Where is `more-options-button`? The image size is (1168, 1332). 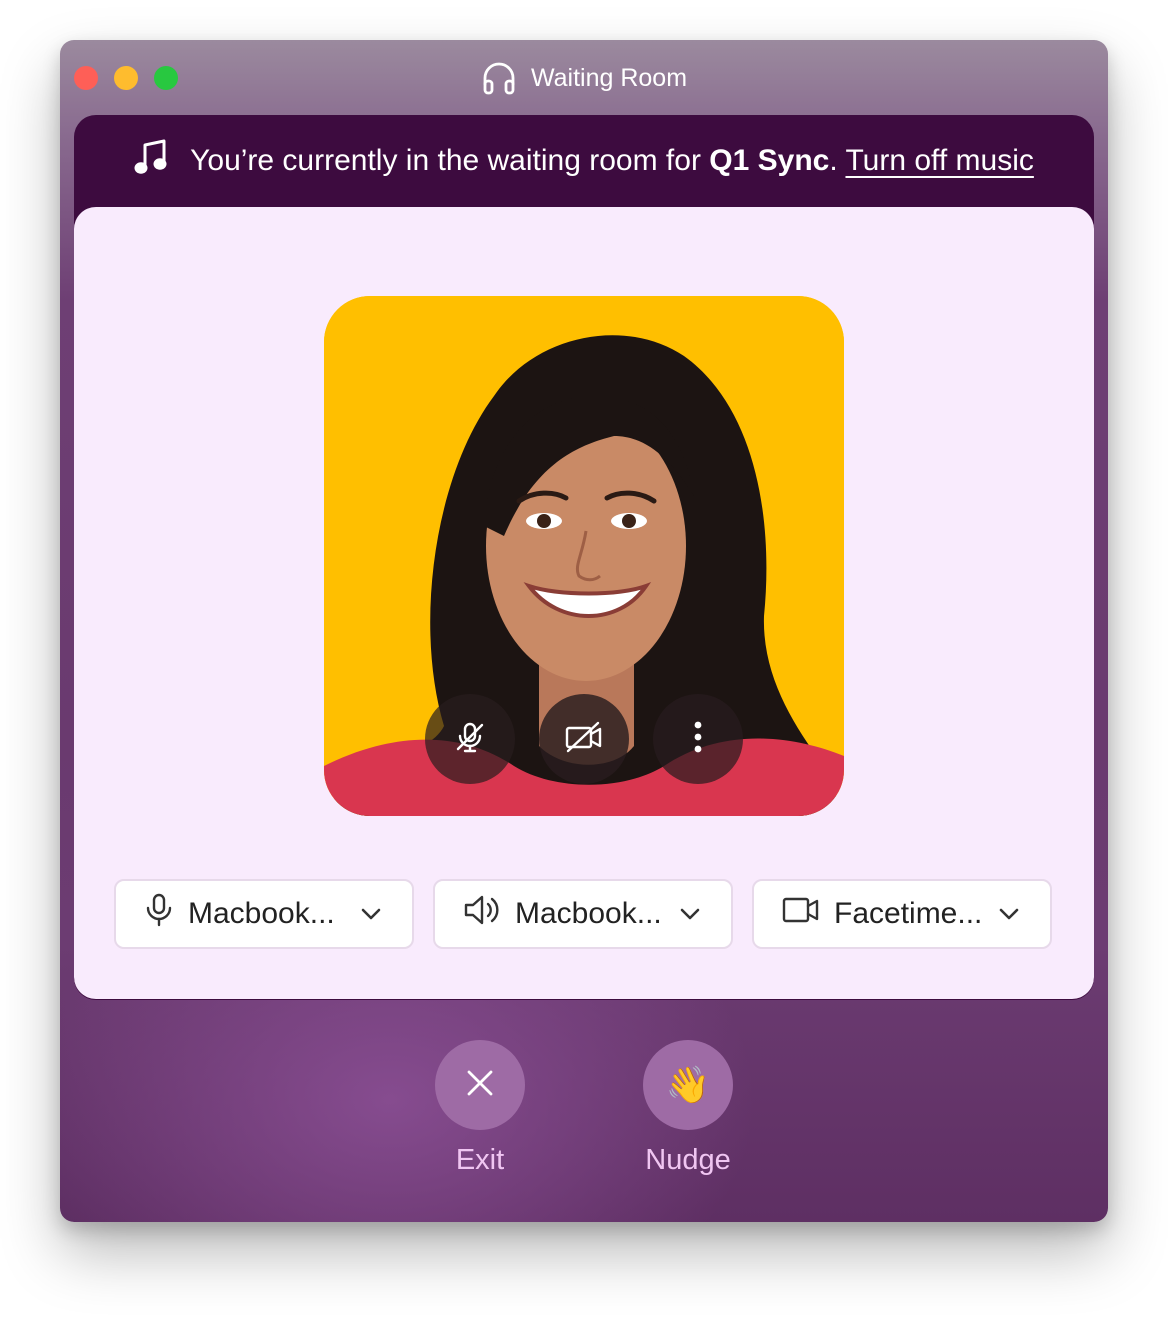
more-options-button is located at coordinates (698, 739).